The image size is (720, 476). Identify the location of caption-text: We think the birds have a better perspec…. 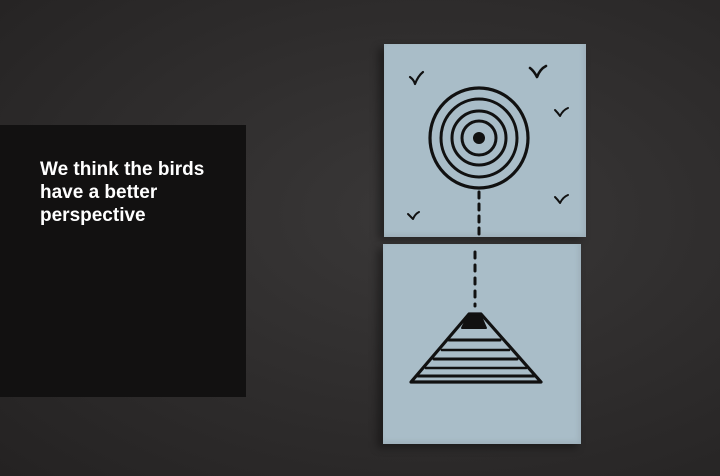
(140, 192).